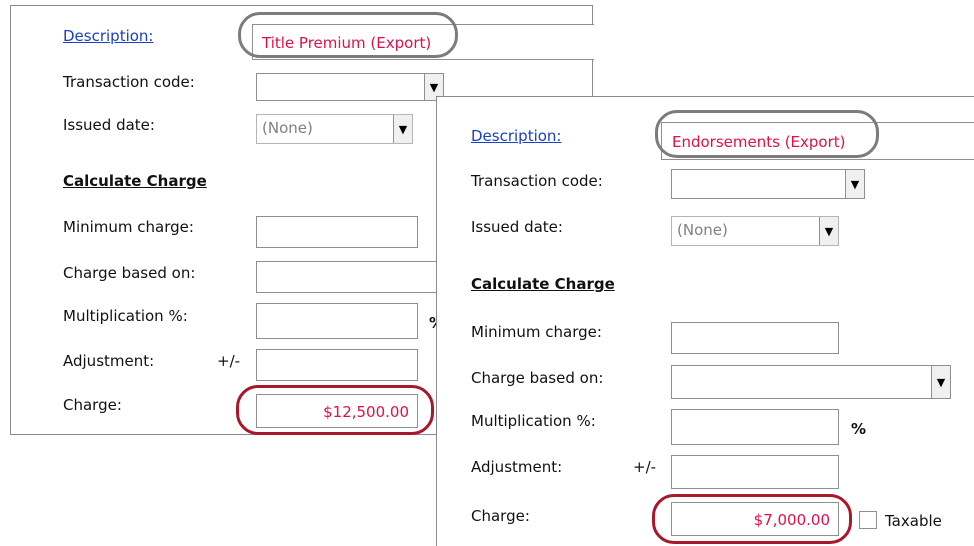 The width and height of the screenshot is (974, 546). Describe the element at coordinates (868, 520) in the screenshot. I see `taxable-checkbox` at that location.